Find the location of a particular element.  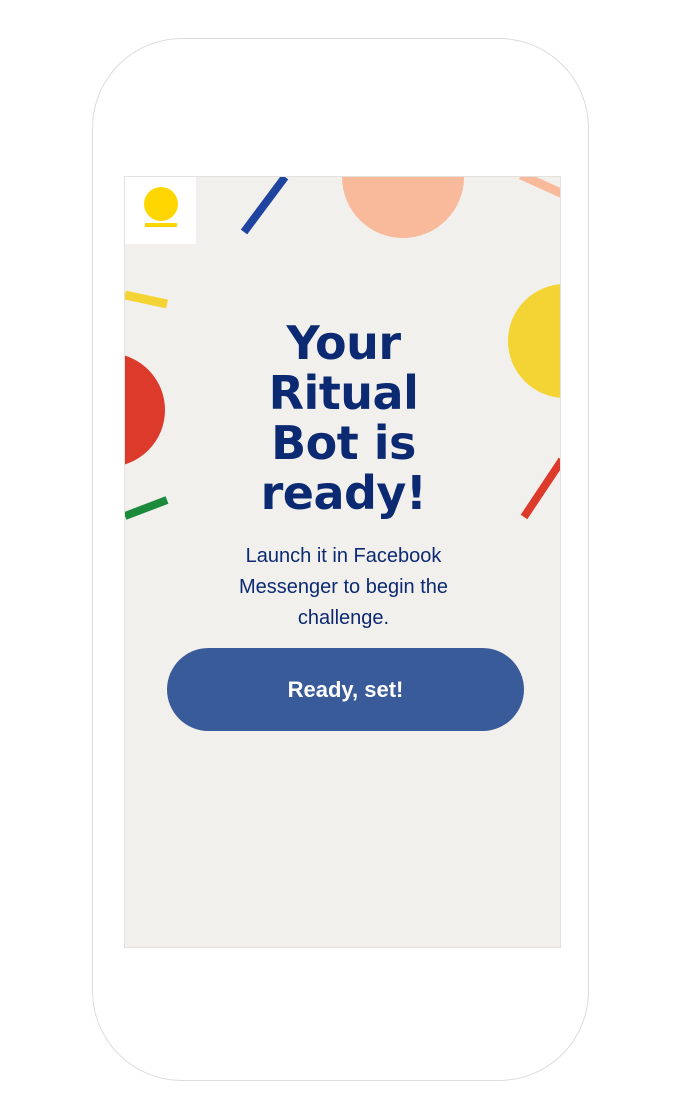

yellow-stick-shape is located at coordinates (146, 299).